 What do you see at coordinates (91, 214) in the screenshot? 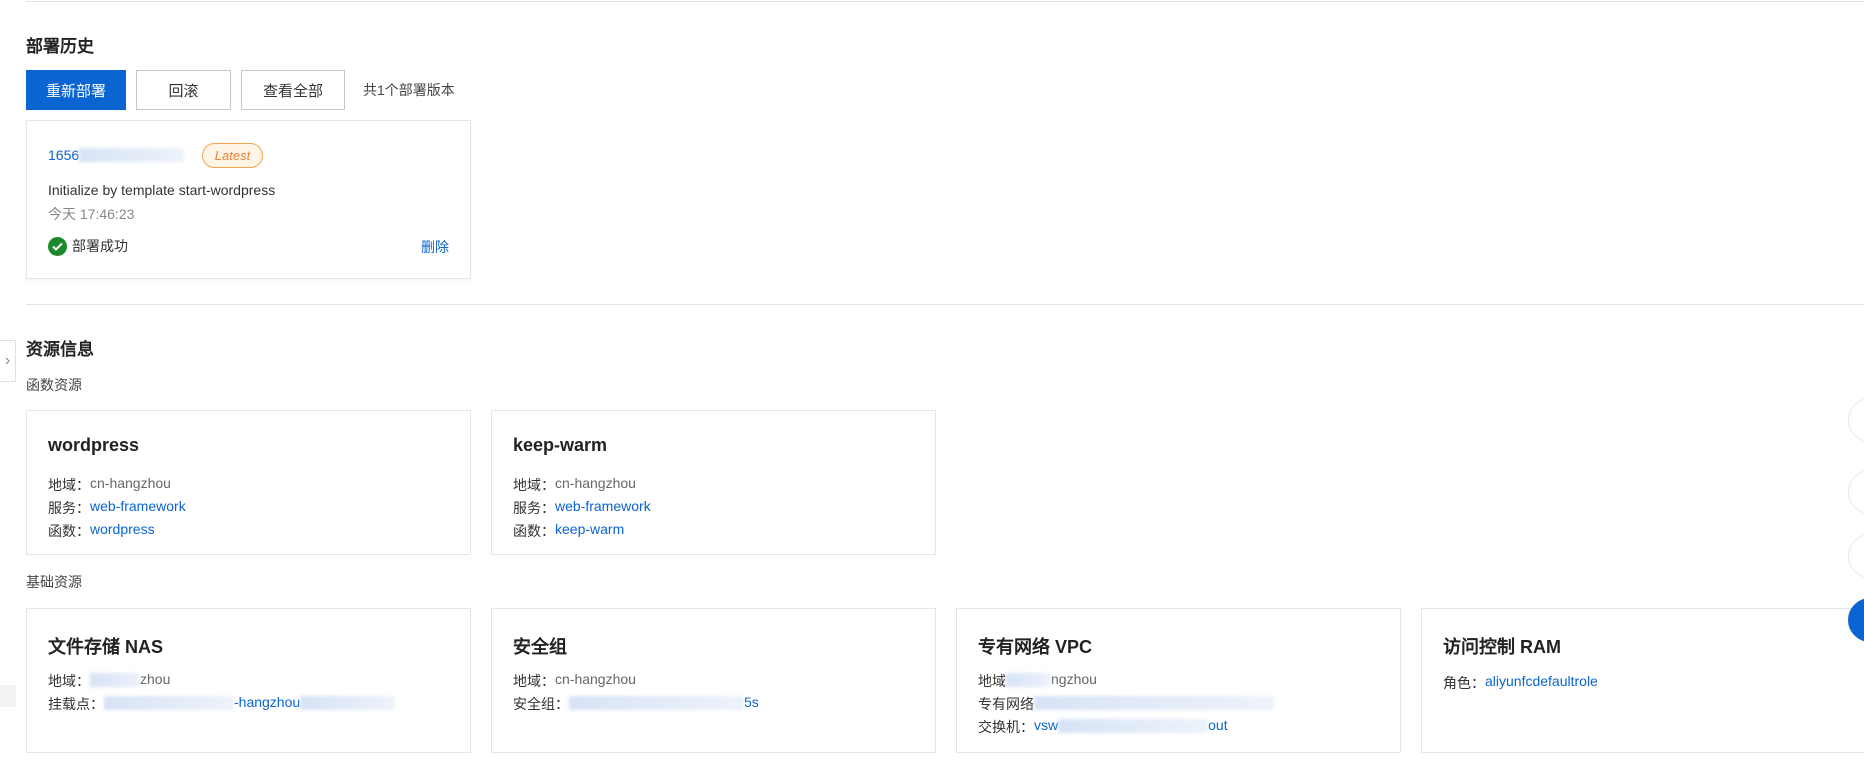
I see `deploy-time: 今天 17:46:23` at bounding box center [91, 214].